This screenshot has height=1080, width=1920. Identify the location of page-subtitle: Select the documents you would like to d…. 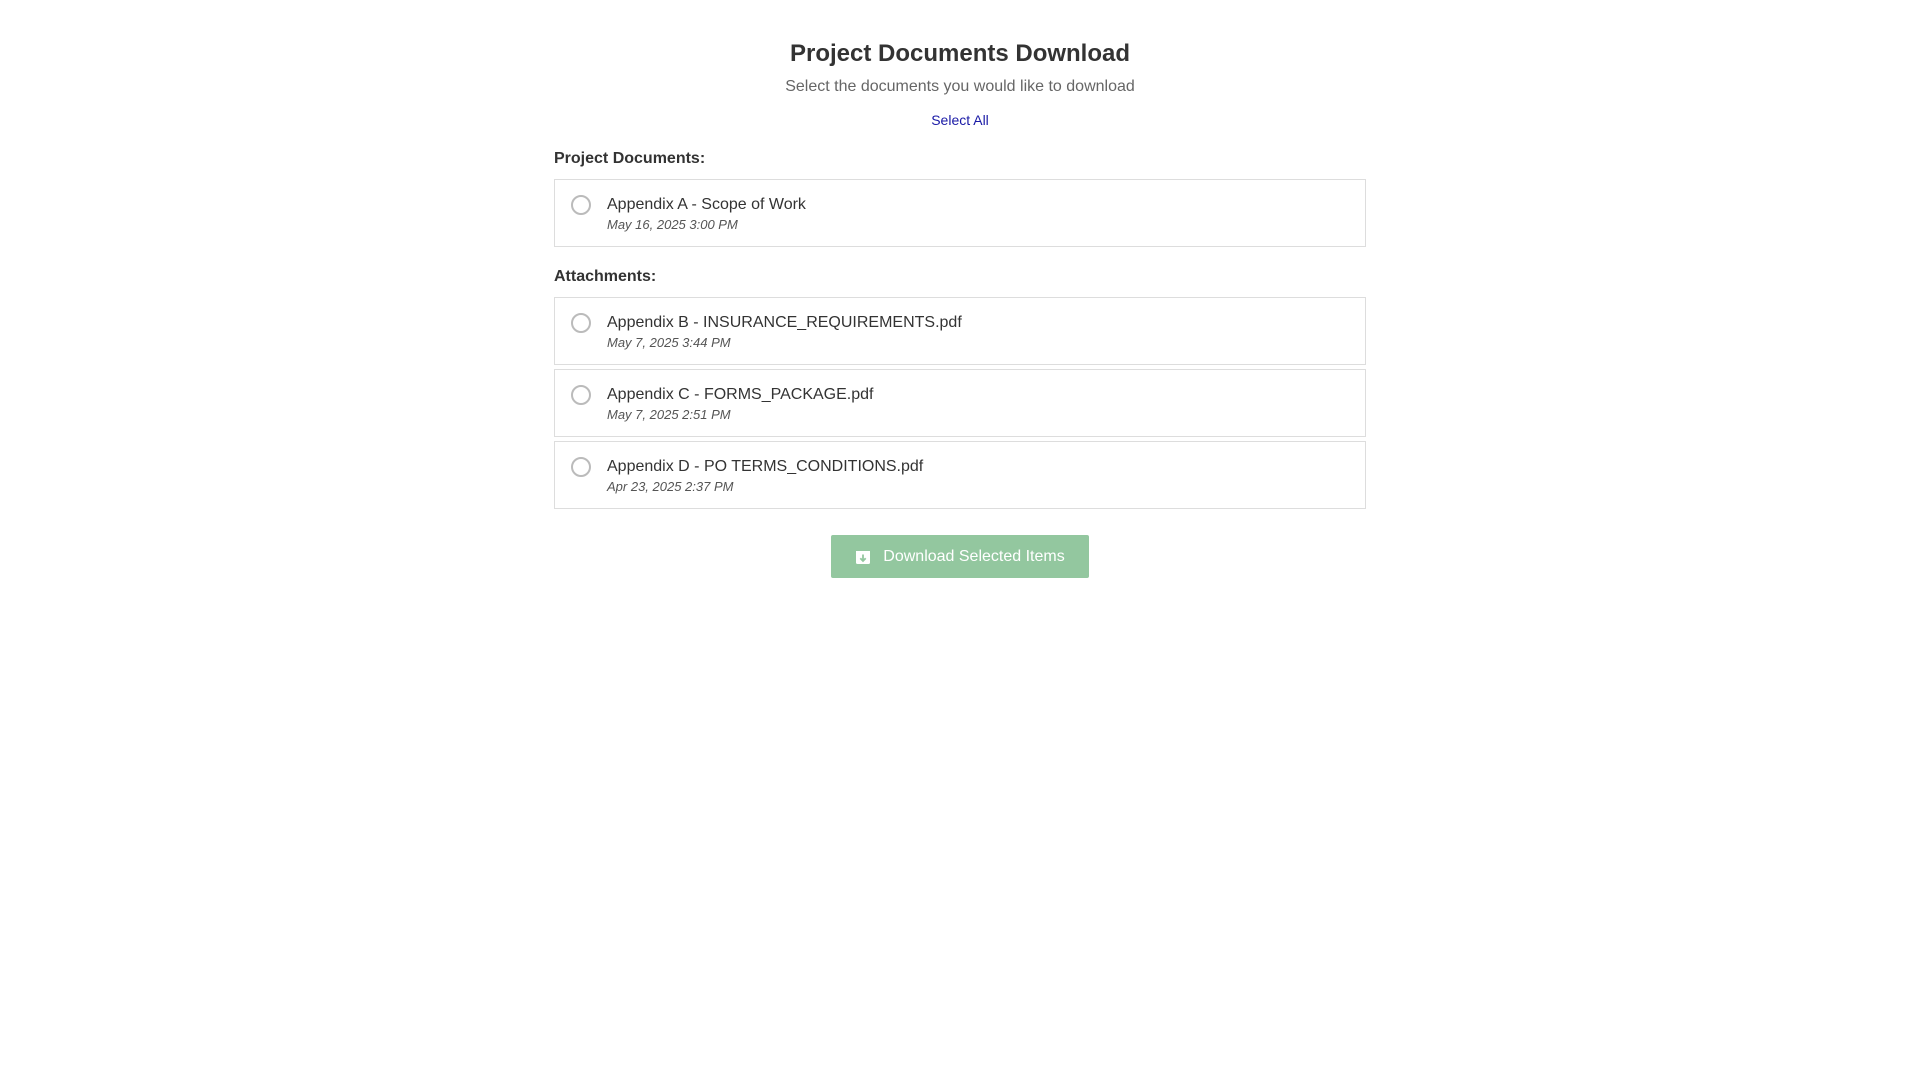
(960, 86).